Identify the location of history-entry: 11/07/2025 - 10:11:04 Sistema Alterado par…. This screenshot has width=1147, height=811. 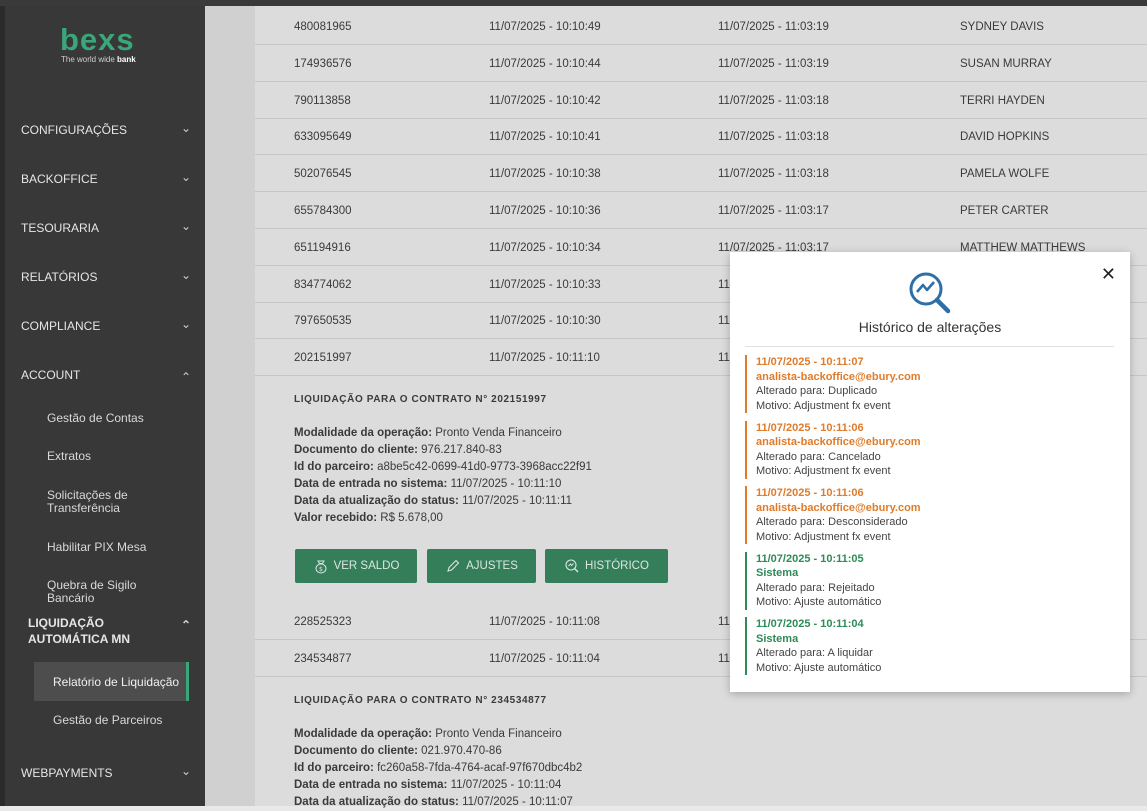
(930, 646).